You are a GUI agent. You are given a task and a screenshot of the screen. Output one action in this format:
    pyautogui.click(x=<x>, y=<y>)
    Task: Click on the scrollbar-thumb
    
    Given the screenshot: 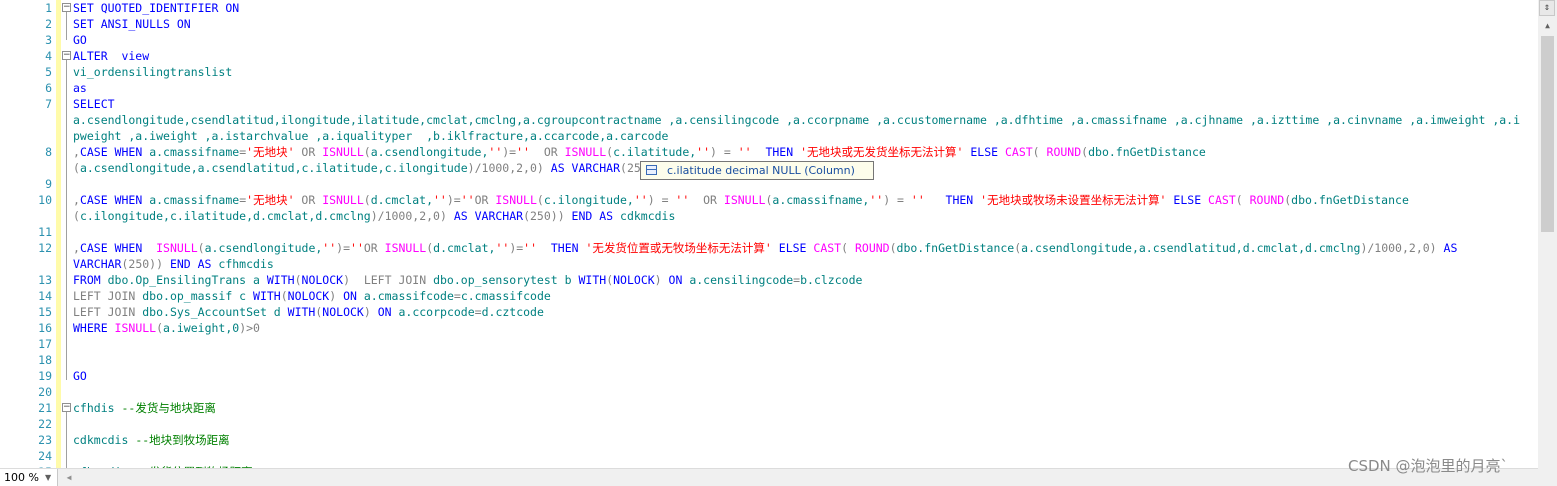 What is the action you would take?
    pyautogui.click(x=1547, y=134)
    